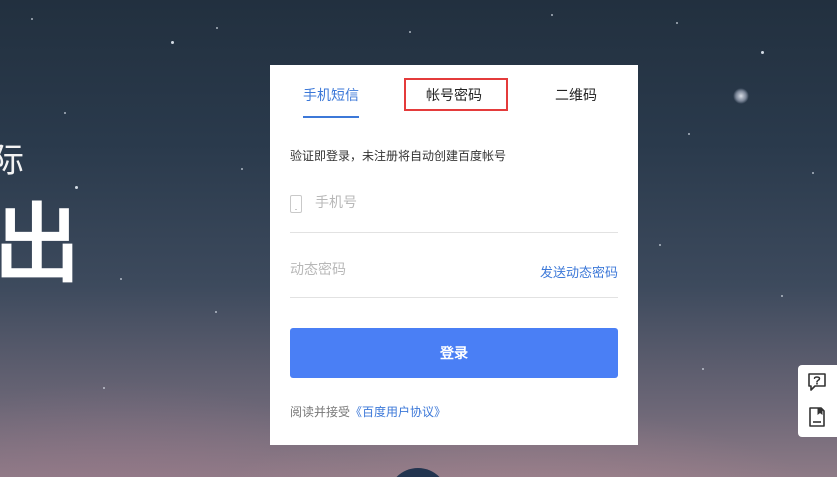  What do you see at coordinates (817, 401) in the screenshot?
I see `side-tools` at bounding box center [817, 401].